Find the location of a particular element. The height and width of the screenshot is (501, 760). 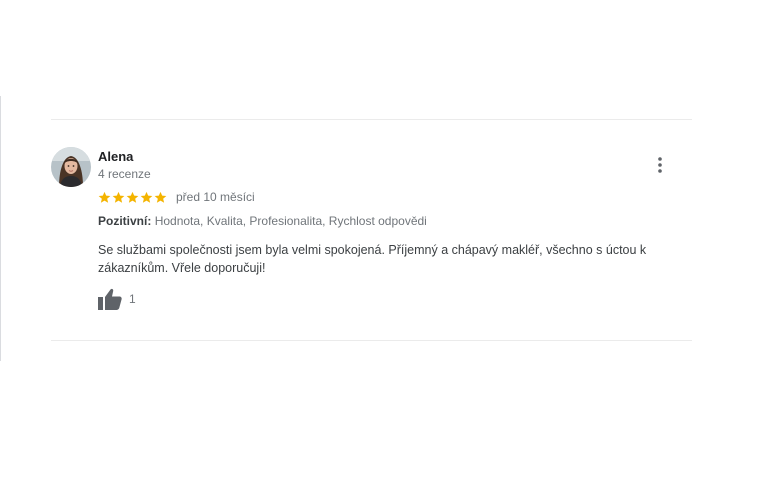

author-review-count: 4 recenze is located at coordinates (124, 174).